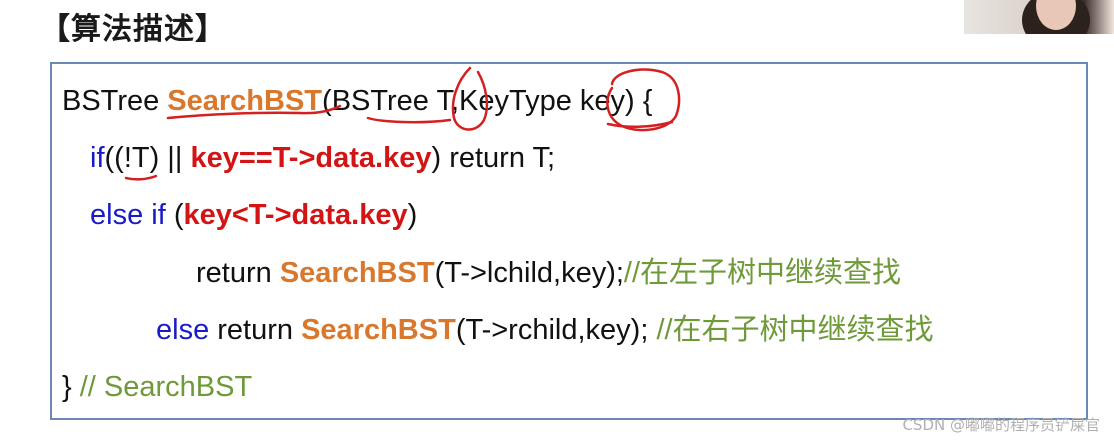  Describe the element at coordinates (128, 215) in the screenshot. I see `else-if-keyword: else if` at that location.